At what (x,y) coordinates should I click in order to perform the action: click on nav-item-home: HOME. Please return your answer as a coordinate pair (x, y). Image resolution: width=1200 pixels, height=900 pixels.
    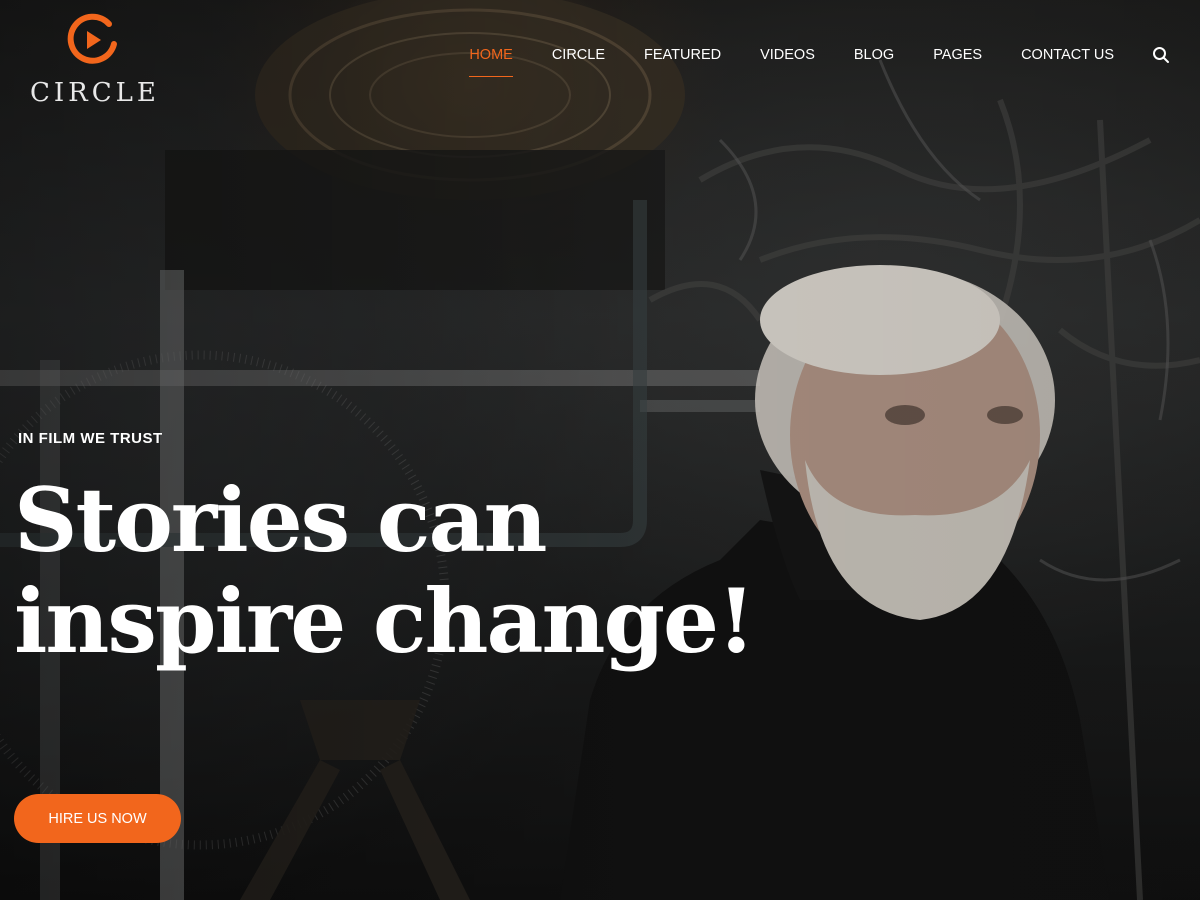
    Looking at the image, I should click on (491, 62).